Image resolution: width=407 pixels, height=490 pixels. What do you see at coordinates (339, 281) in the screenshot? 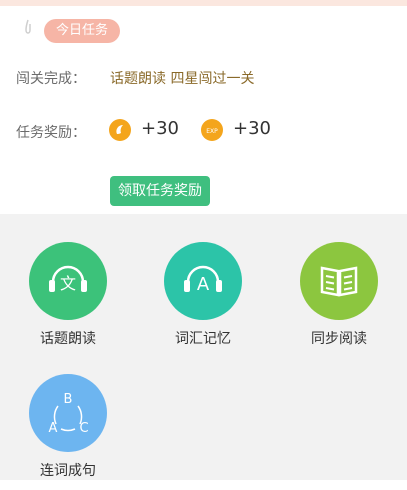
I see `book-icon` at bounding box center [339, 281].